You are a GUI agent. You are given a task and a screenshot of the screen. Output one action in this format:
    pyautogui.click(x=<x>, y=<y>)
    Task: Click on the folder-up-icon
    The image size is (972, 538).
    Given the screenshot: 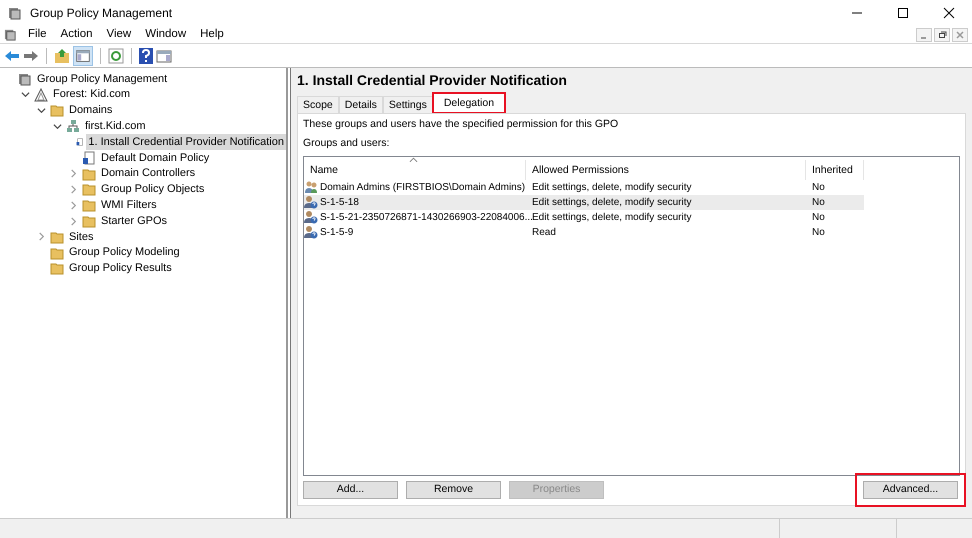 What is the action you would take?
    pyautogui.click(x=62, y=56)
    